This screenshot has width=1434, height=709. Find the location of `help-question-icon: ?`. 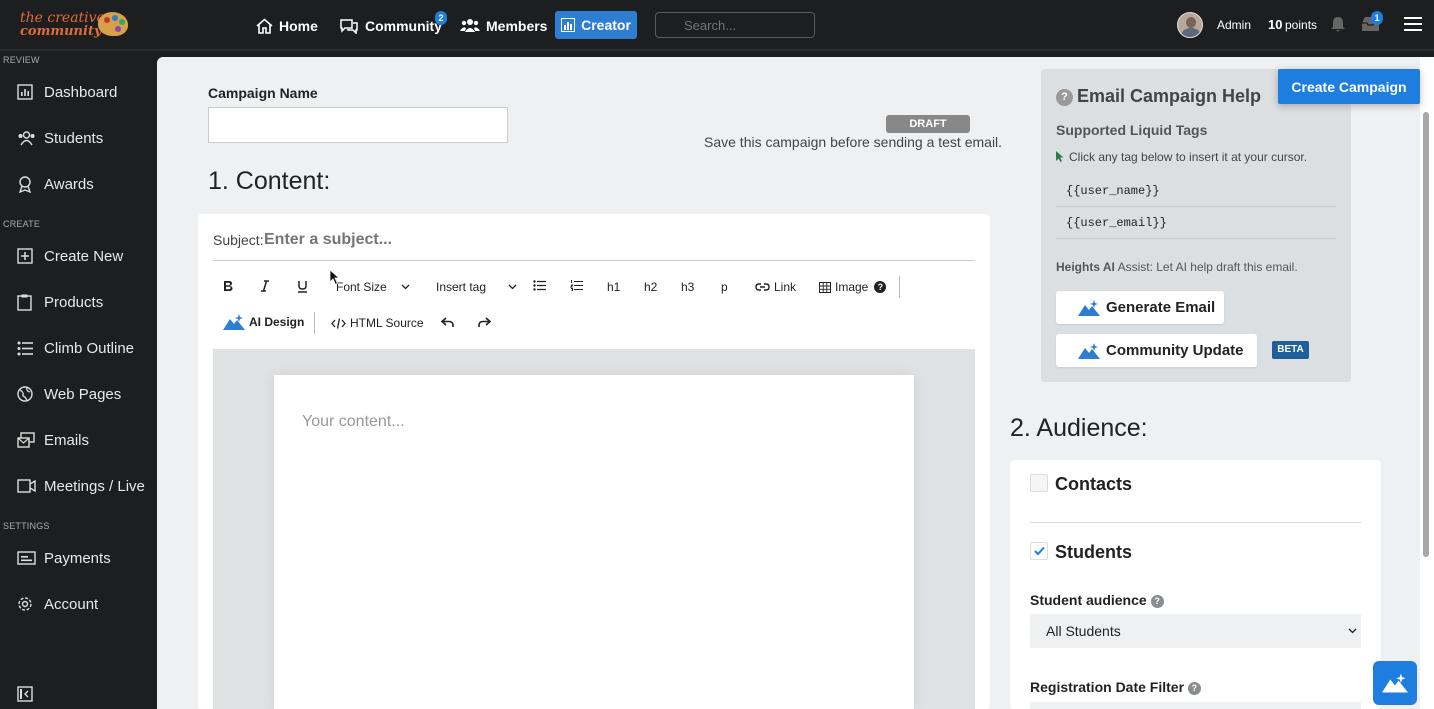

help-question-icon: ? is located at coordinates (1064, 97).